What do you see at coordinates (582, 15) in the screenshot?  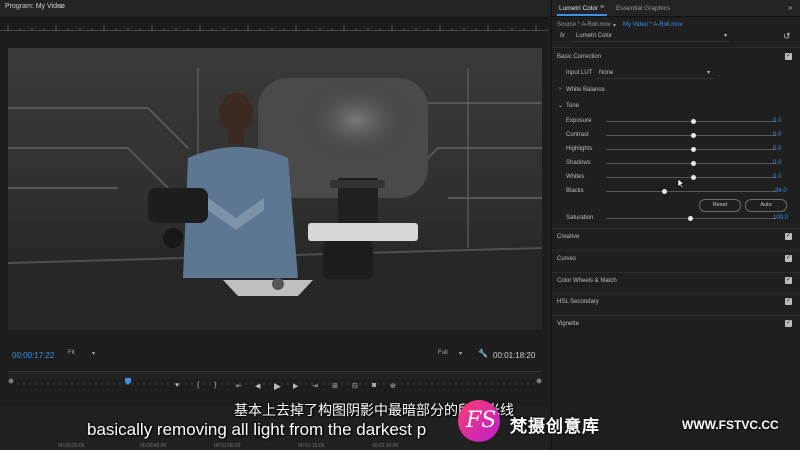 I see `active-tab-indicator` at bounding box center [582, 15].